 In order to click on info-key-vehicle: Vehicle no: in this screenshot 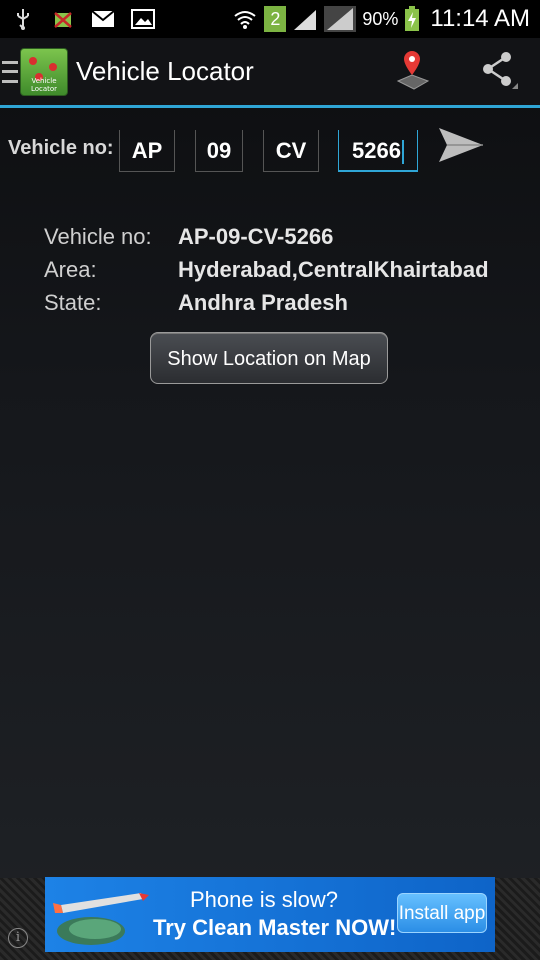, I will do `click(98, 236)`.